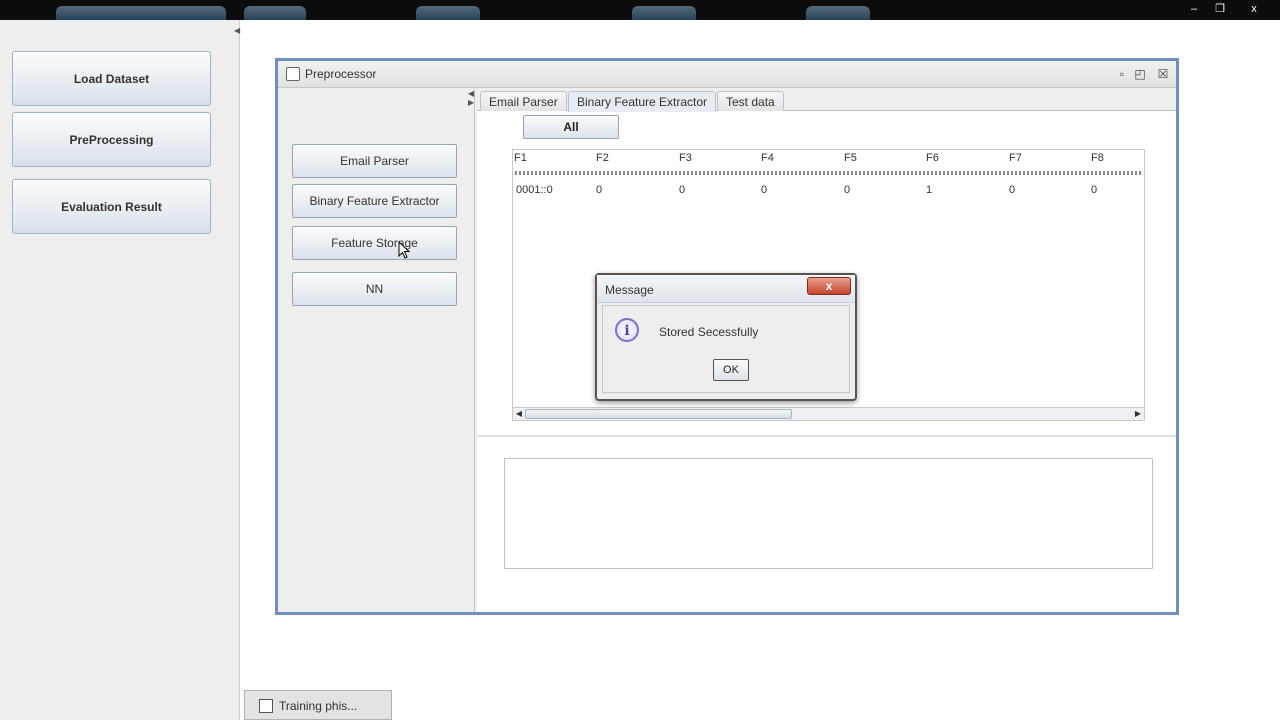 Image resolution: width=1280 pixels, height=720 pixels. I want to click on load-dataset-button: Load Dataset, so click(111, 78).